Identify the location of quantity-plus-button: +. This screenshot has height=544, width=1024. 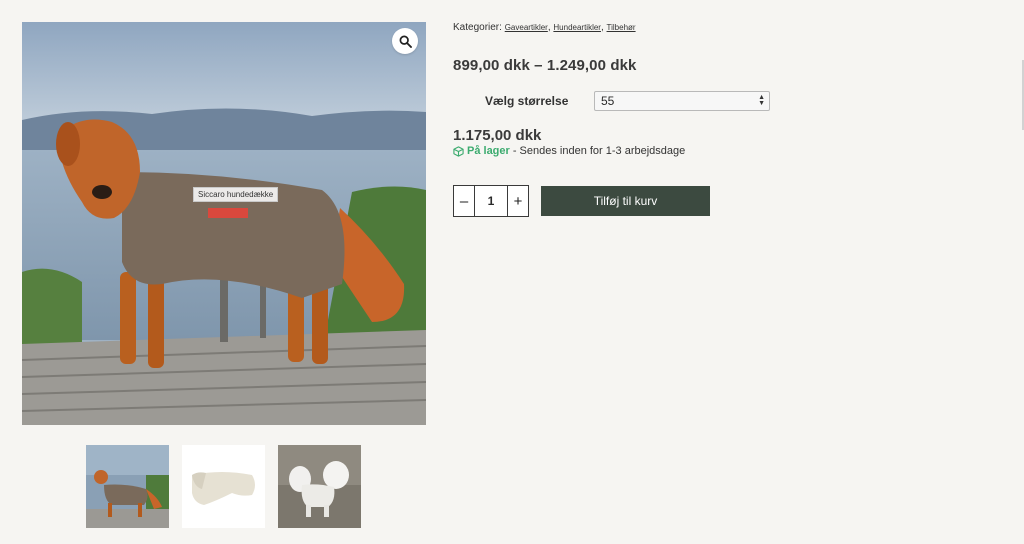
(518, 201).